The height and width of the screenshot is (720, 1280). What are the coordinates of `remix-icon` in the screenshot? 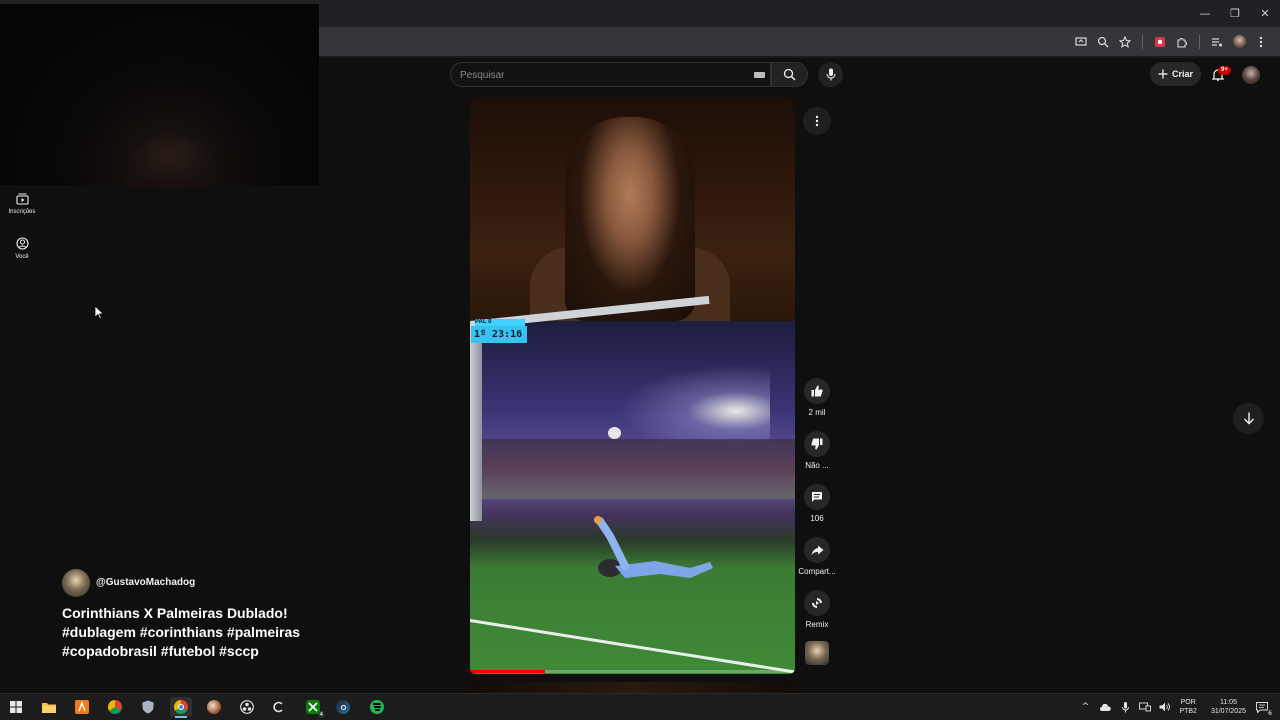 It's located at (817, 603).